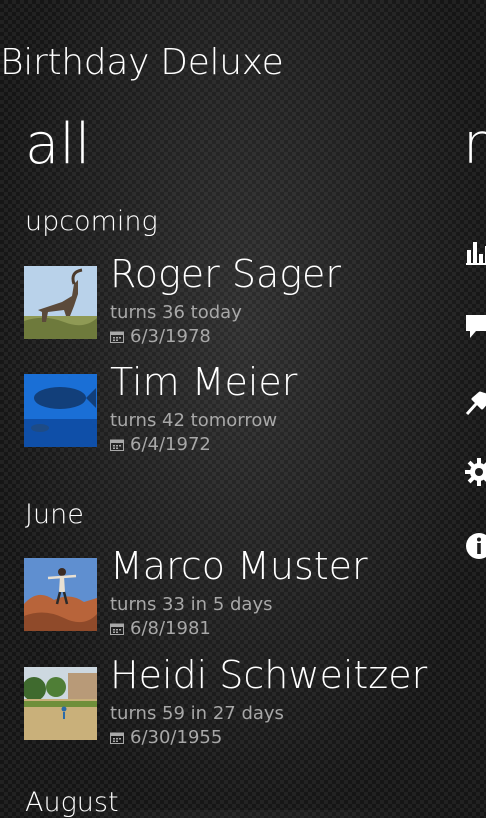 The image size is (486, 818). What do you see at coordinates (269, 675) in the screenshot?
I see `contact-name: Heidi Schweitzer` at bounding box center [269, 675].